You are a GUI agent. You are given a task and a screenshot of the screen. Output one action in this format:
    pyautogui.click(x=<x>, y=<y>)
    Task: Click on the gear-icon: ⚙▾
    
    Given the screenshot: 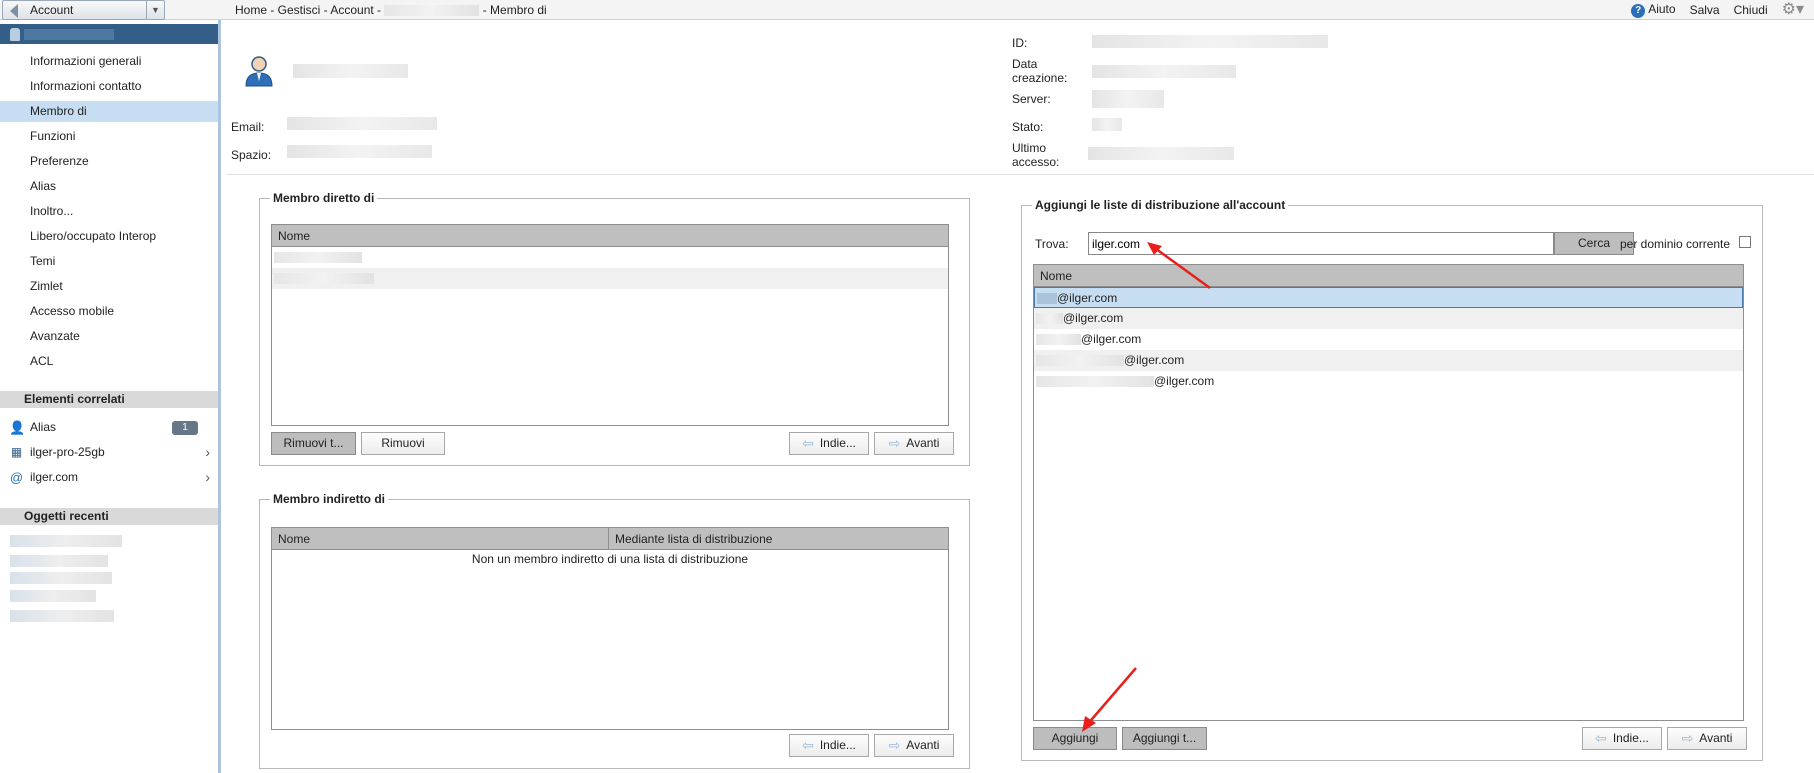 What is the action you would take?
    pyautogui.click(x=1793, y=10)
    